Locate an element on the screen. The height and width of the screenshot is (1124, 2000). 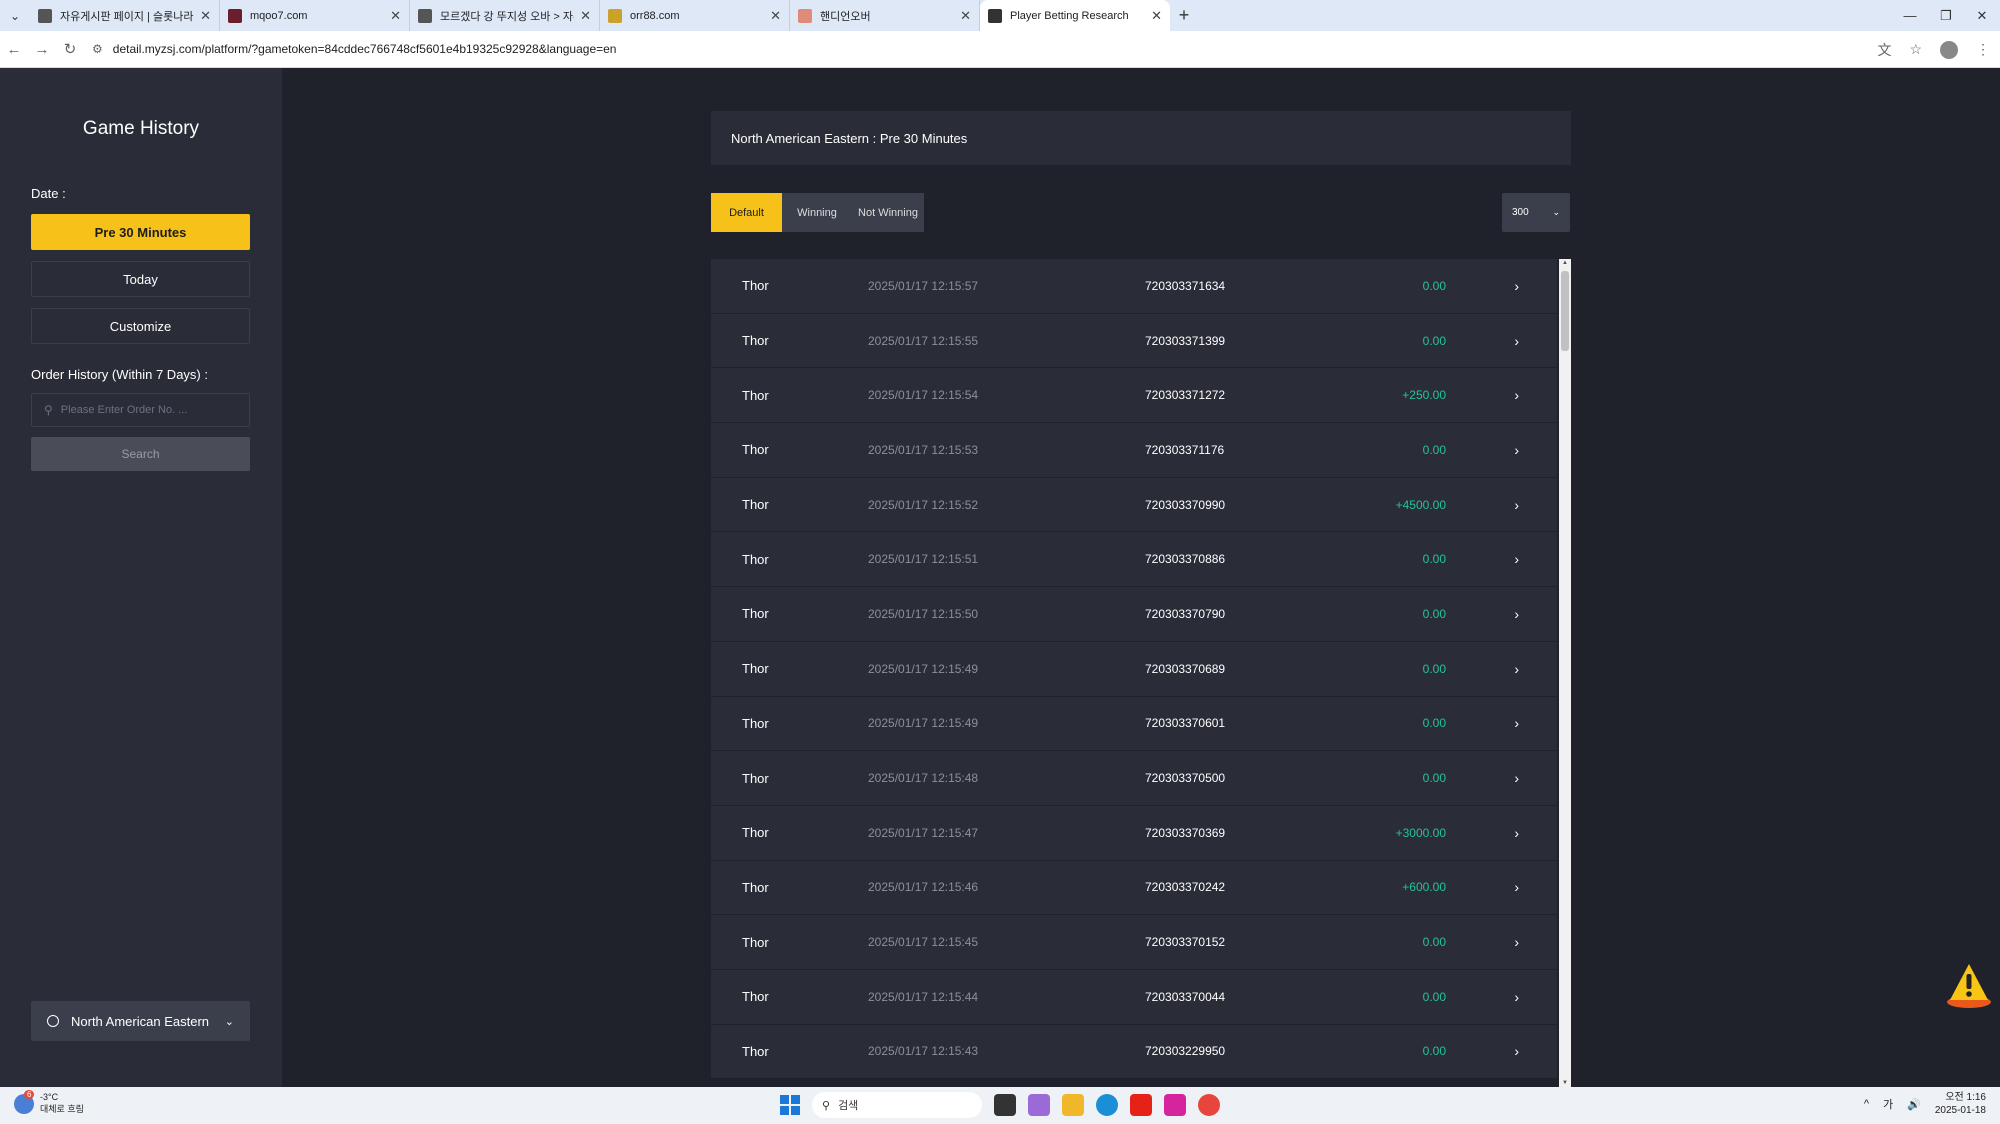
reload-icon: ↻ is located at coordinates (70, 49).